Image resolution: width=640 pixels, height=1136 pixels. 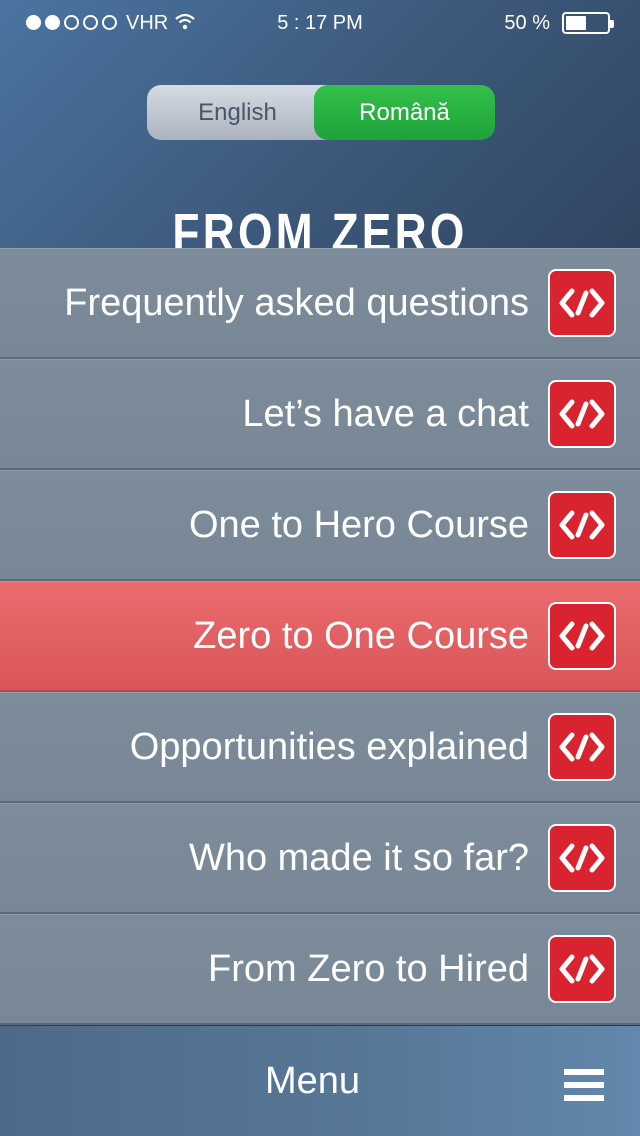 I want to click on menu-item-label: From Zero to Hired, so click(x=368, y=968).